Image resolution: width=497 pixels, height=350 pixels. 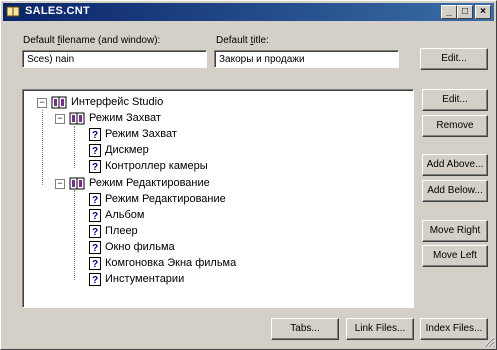 I want to click on tree-item-label: Интерфейс Studio, so click(x=117, y=102).